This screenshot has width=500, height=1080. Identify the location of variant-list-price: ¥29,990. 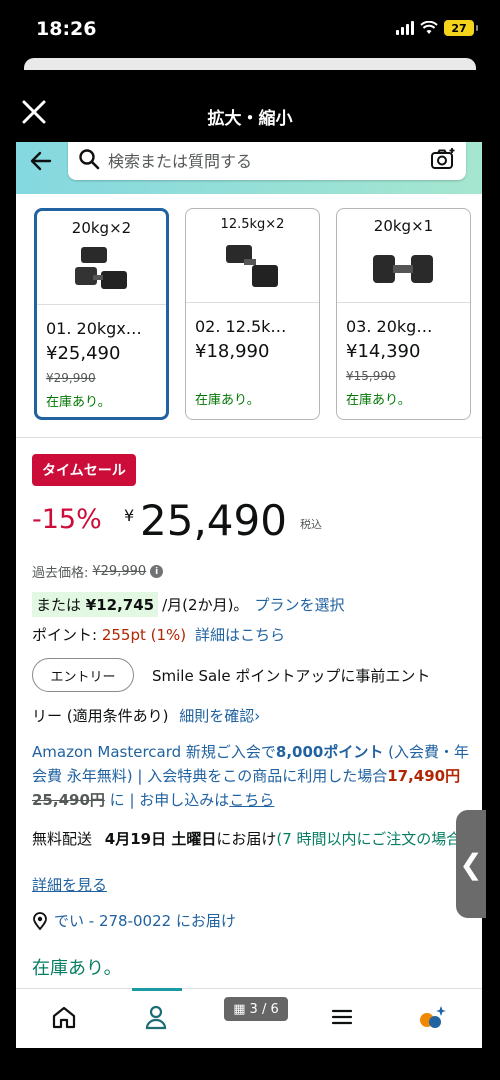
(71, 378).